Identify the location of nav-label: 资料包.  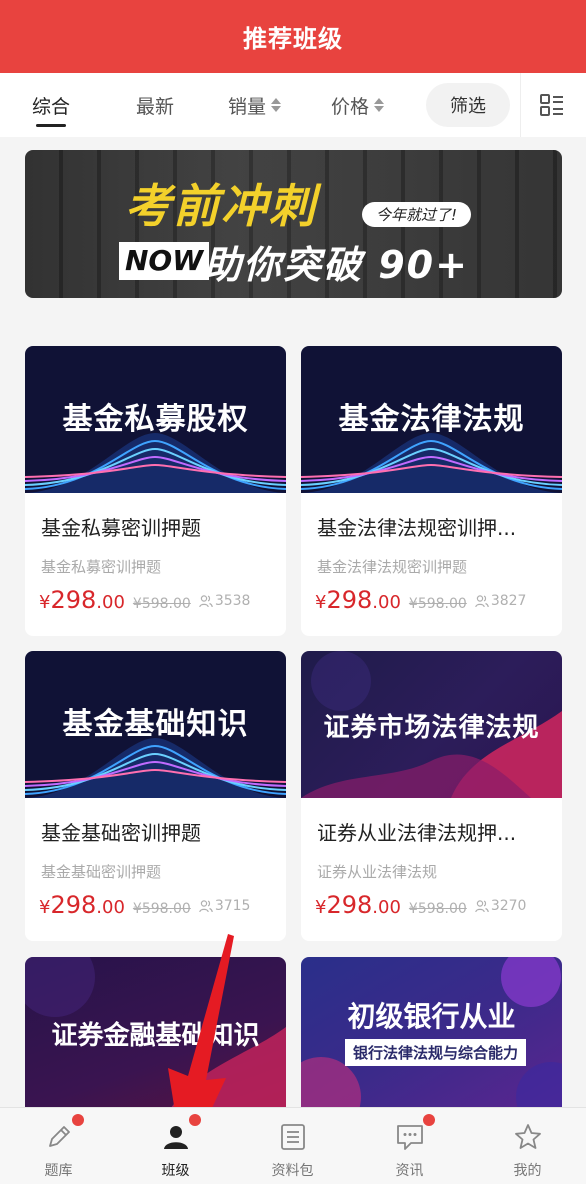
(292, 1171).